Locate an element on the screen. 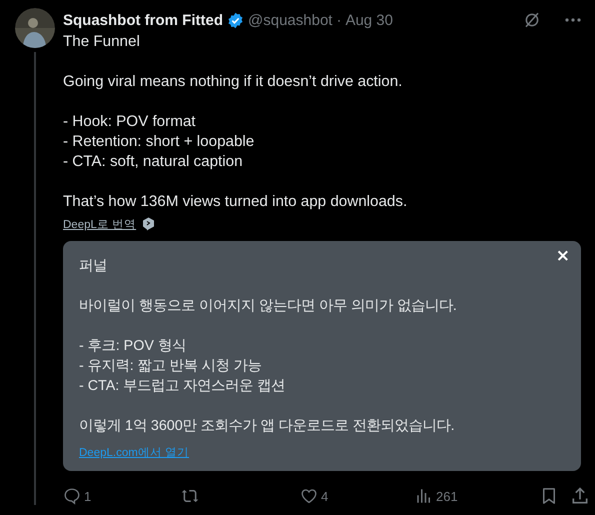 This screenshot has width=595, height=515. text-line: - Retention: short + loopable is located at coordinates (159, 142).